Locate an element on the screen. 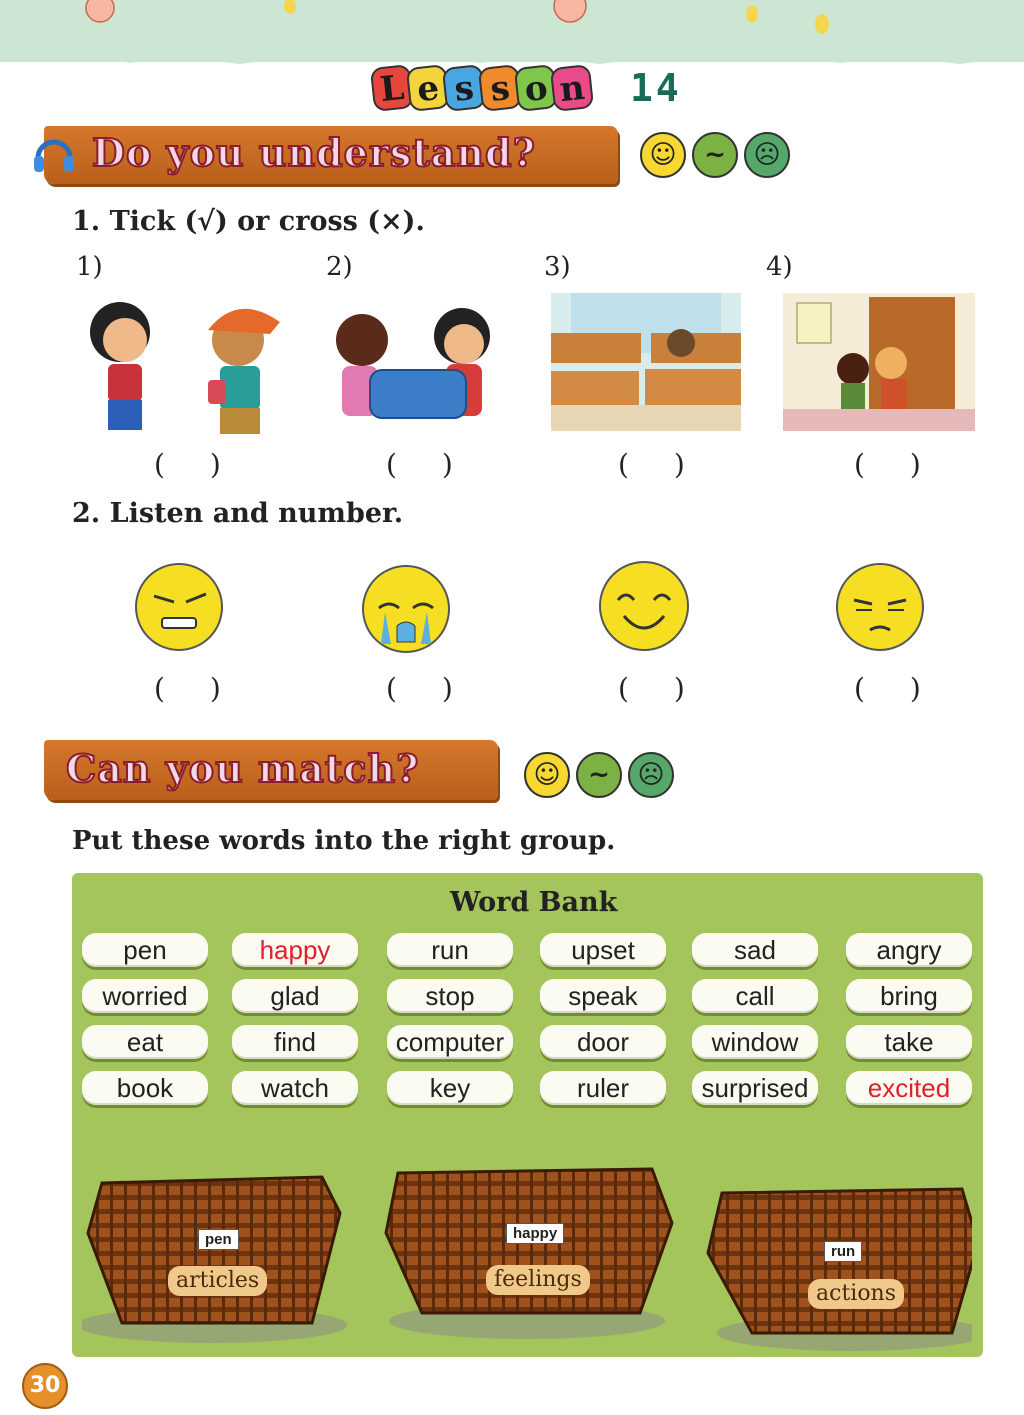 The width and height of the screenshot is (1024, 1415). basket-card: happy is located at coordinates (535, 1233).